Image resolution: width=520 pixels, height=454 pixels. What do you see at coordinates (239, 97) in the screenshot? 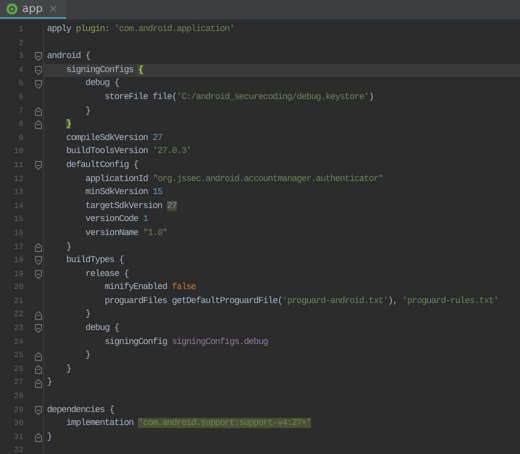
I see `code-line: storeFile file('C:/android_securecoding/debug.keystore')` at bounding box center [239, 97].